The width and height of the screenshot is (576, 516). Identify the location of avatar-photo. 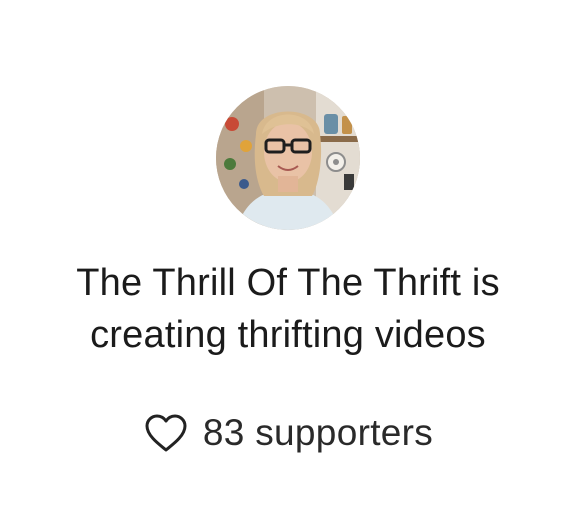
(288, 158).